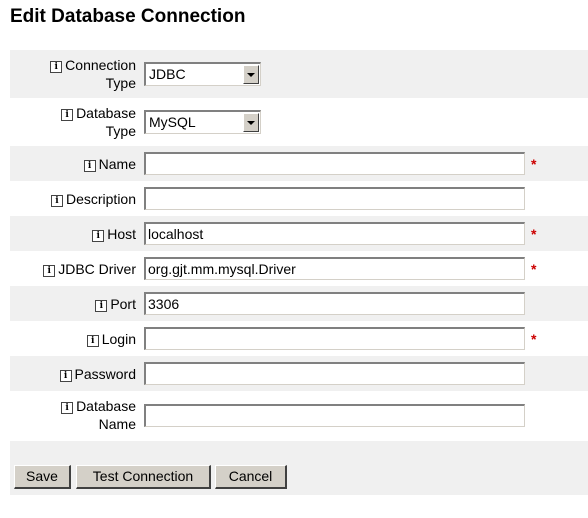  I want to click on row-database-name: i Database Name, so click(299, 415).